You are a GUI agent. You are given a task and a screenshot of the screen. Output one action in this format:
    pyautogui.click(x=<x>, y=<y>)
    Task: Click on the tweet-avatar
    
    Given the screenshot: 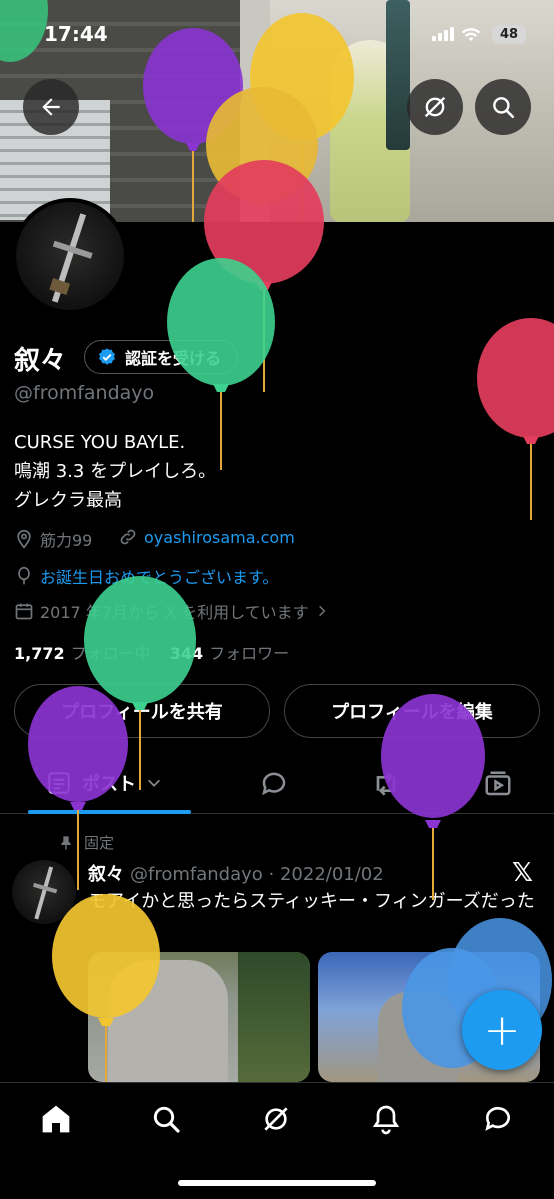 What is the action you would take?
    pyautogui.click(x=44, y=892)
    